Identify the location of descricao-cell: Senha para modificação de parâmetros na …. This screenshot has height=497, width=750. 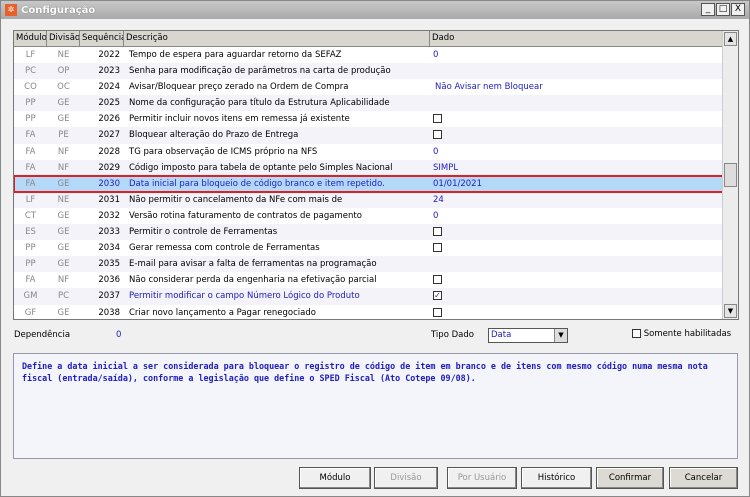
(260, 71).